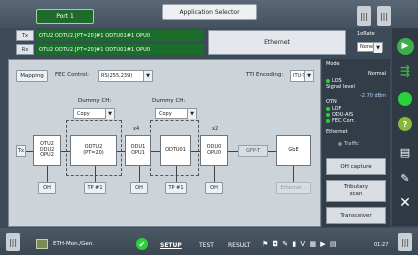  I want to click on oh-button-odu0: OH, so click(214, 188).